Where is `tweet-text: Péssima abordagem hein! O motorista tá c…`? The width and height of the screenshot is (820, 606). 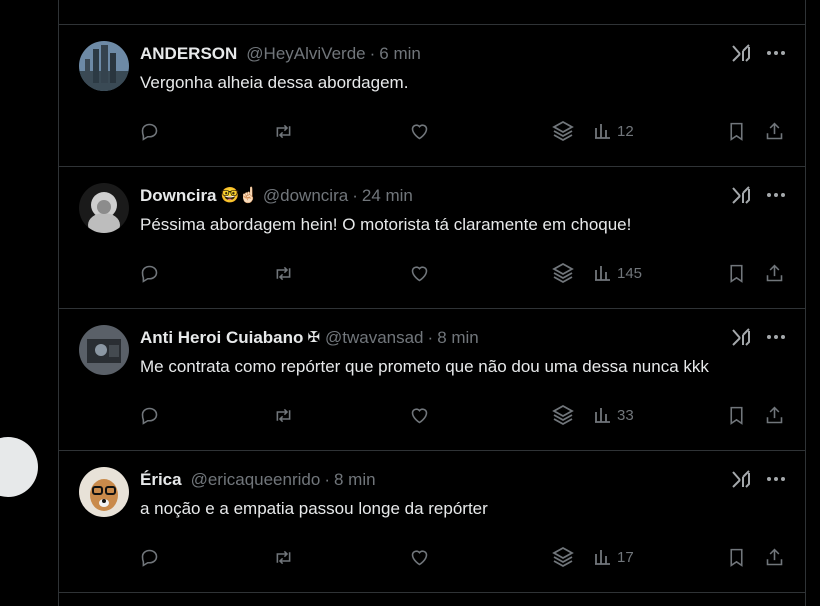 tweet-text: Péssima abordagem hein! O motorista tá c… is located at coordinates (386, 224).